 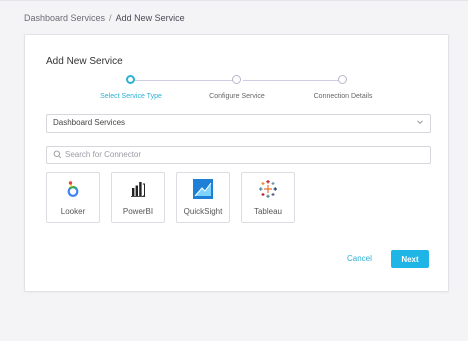 I want to click on search-icon, so click(x=57, y=154).